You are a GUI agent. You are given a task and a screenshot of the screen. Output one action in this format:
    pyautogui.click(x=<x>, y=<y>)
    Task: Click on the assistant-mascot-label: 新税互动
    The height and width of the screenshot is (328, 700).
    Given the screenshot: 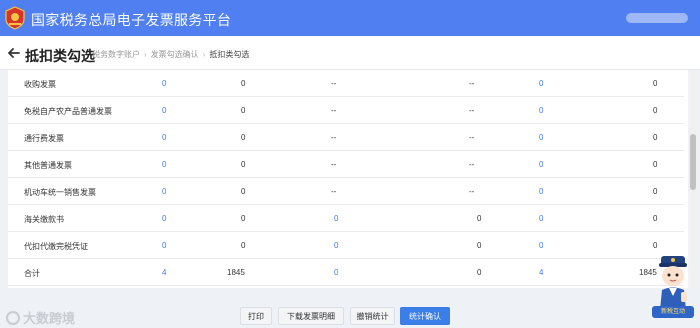 What is the action you would take?
    pyautogui.click(x=673, y=312)
    